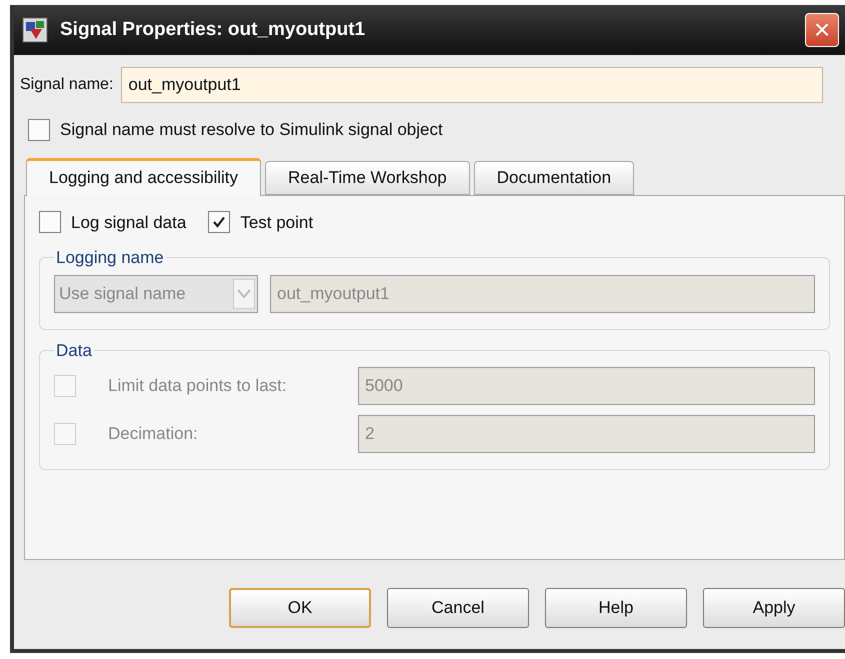  What do you see at coordinates (244, 293) in the screenshot?
I see `chevron-down-icon` at bounding box center [244, 293].